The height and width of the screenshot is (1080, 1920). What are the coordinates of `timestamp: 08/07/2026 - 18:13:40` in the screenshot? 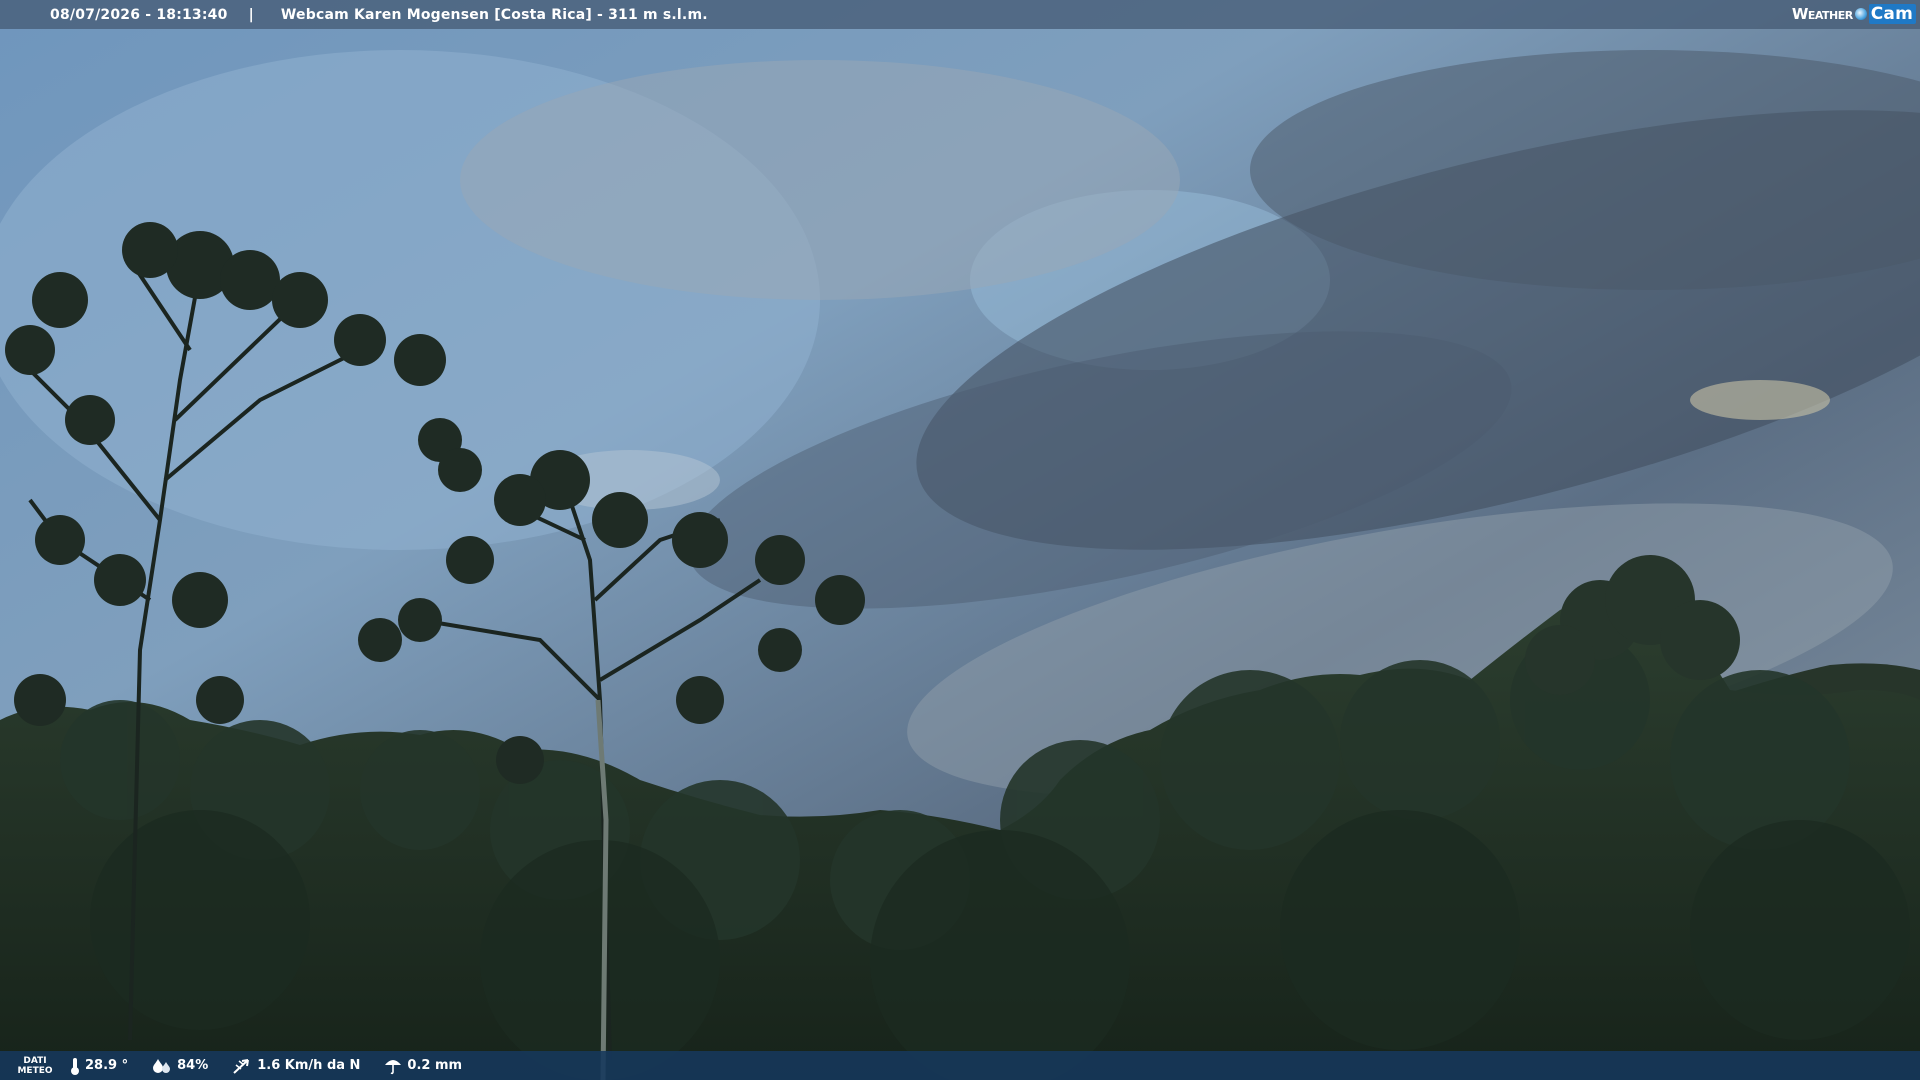 It's located at (139, 14).